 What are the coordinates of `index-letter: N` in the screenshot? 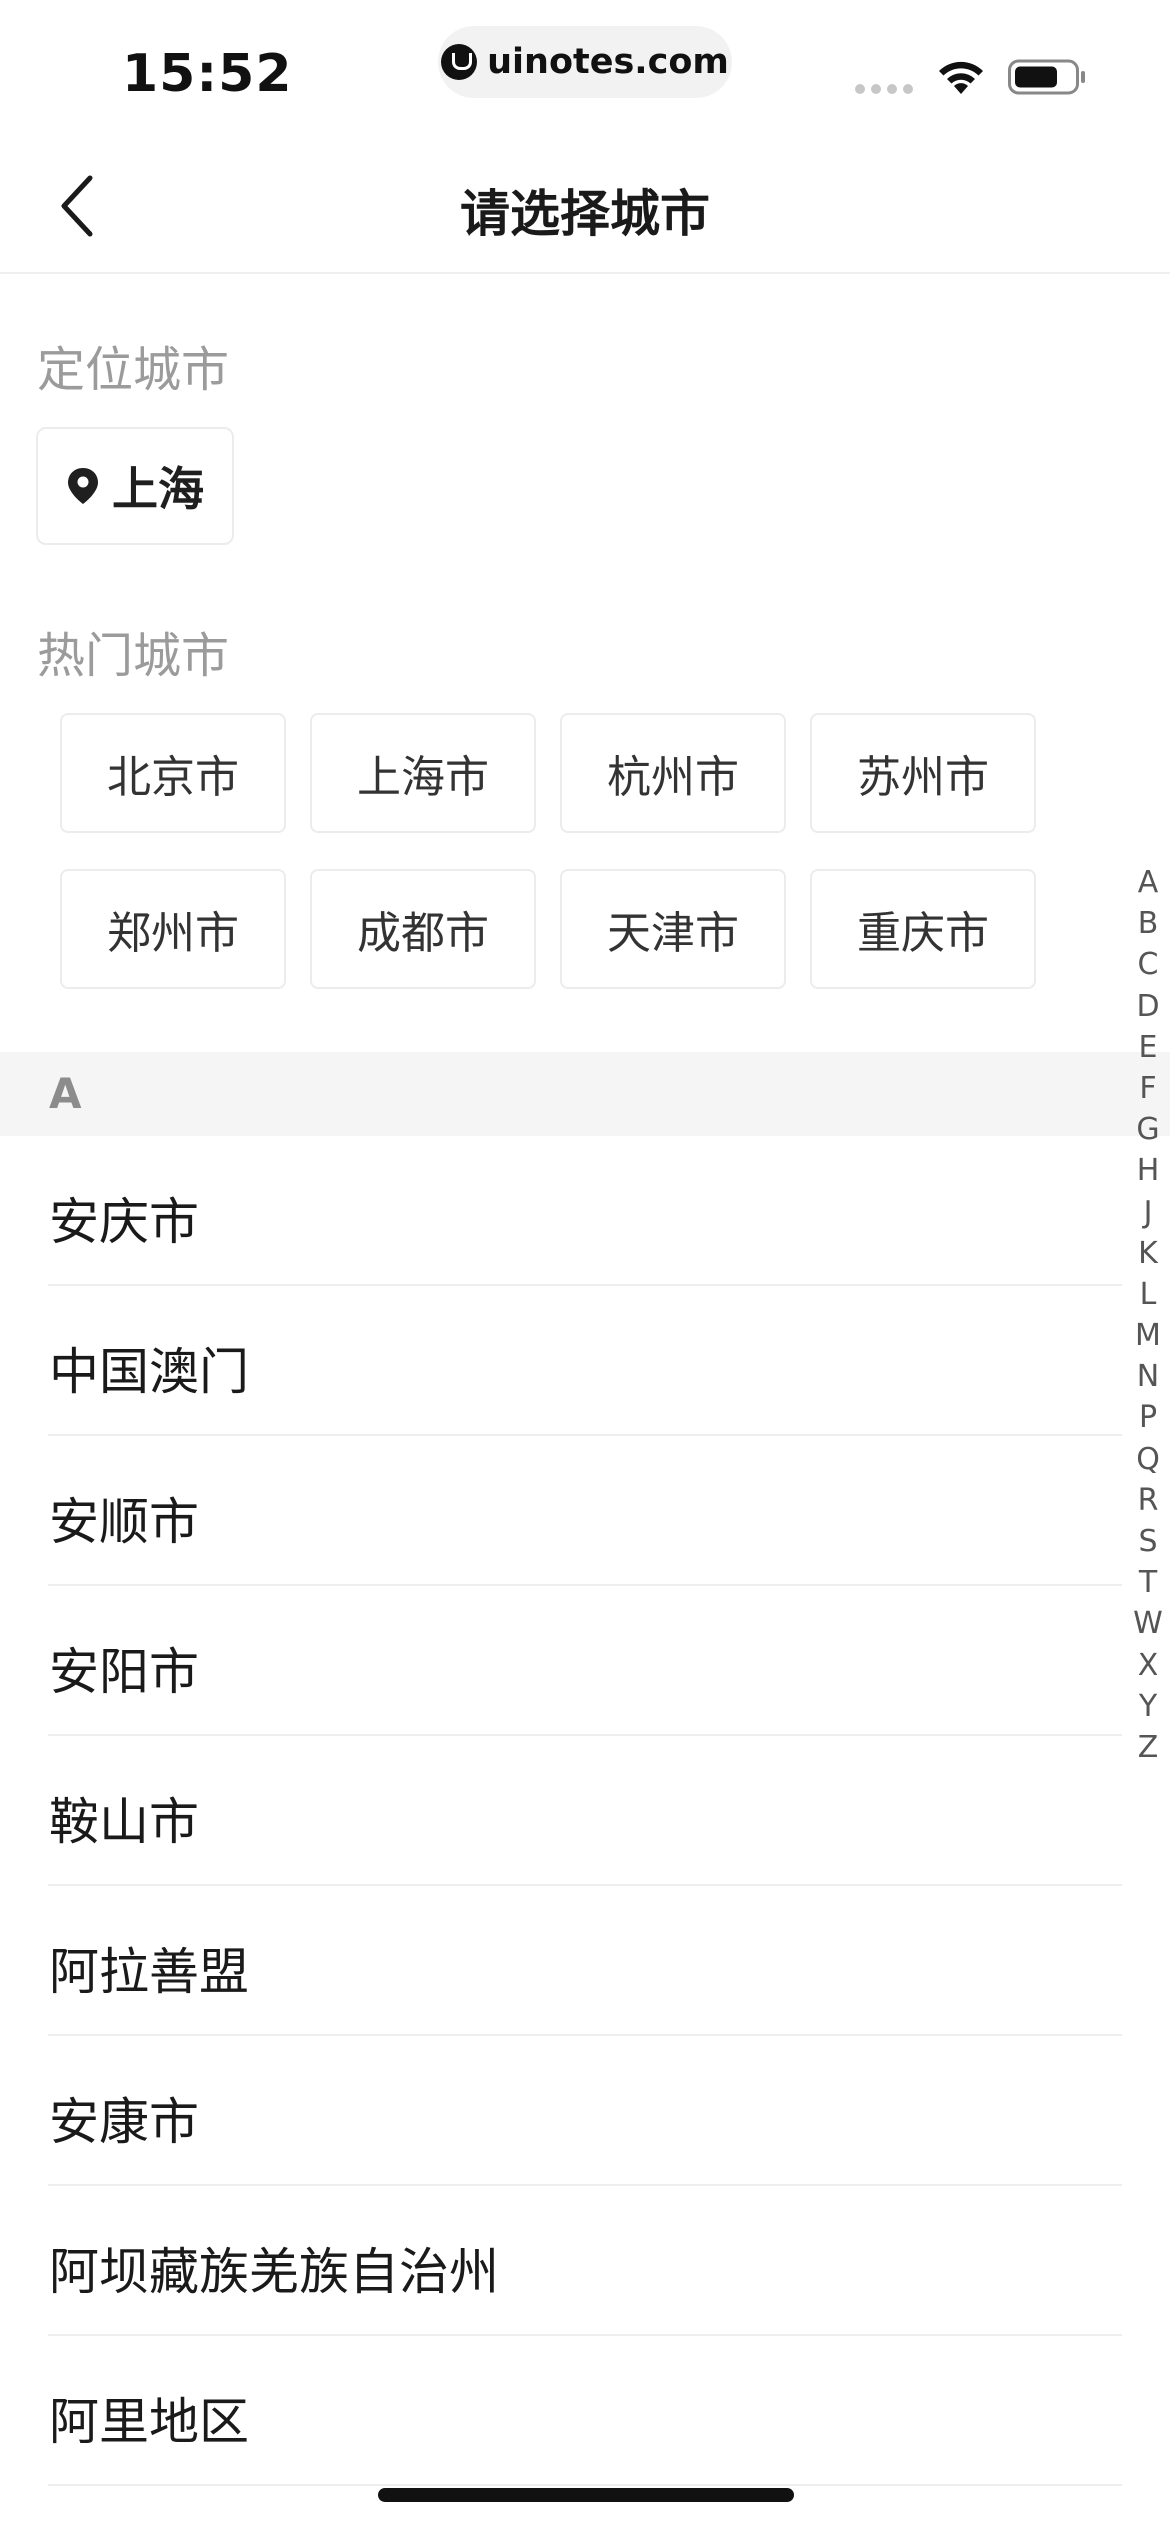 It's located at (1148, 1376).